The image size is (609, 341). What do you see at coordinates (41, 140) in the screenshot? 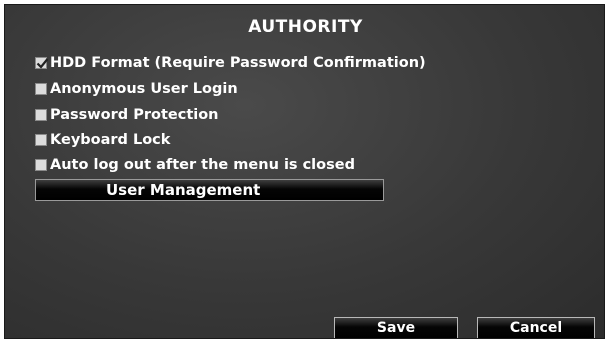
I see `keyboard-lock-checkbox` at bounding box center [41, 140].